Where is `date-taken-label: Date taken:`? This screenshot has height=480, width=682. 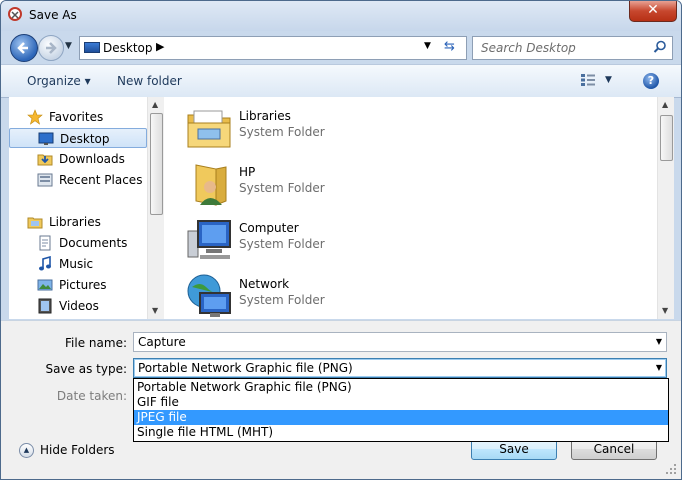
date-taken-label: Date taken: is located at coordinates (91, 396).